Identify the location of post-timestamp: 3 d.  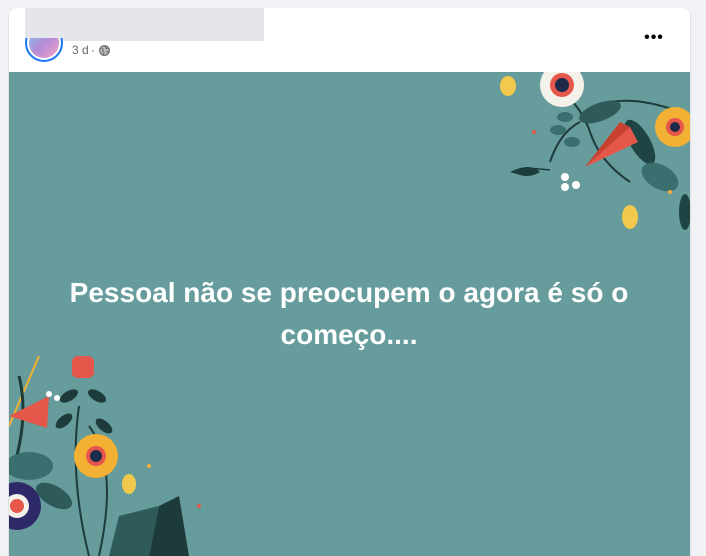
(80, 50).